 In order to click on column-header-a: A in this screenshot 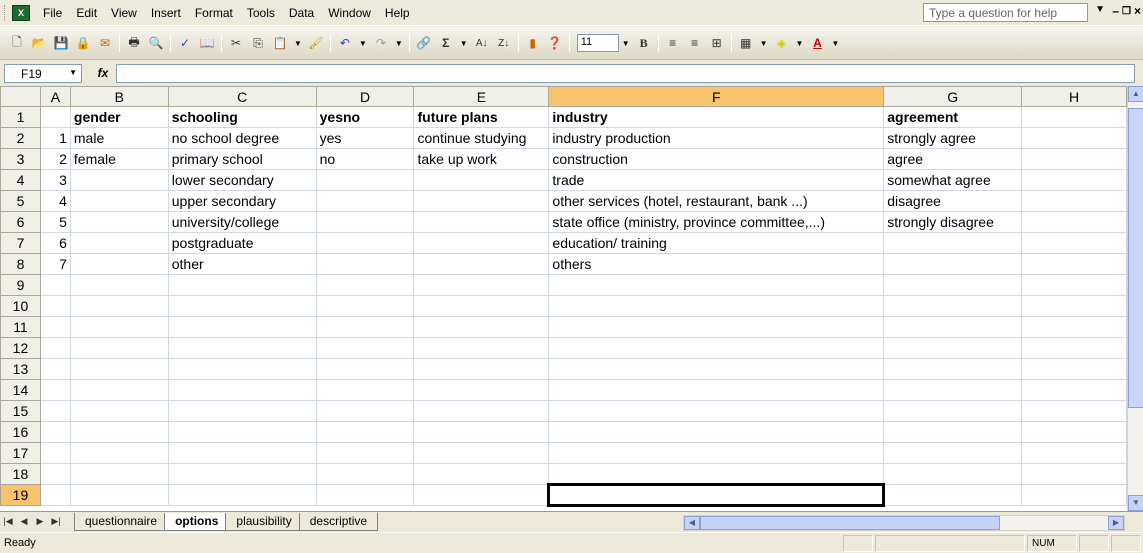, I will do `click(55, 96)`.